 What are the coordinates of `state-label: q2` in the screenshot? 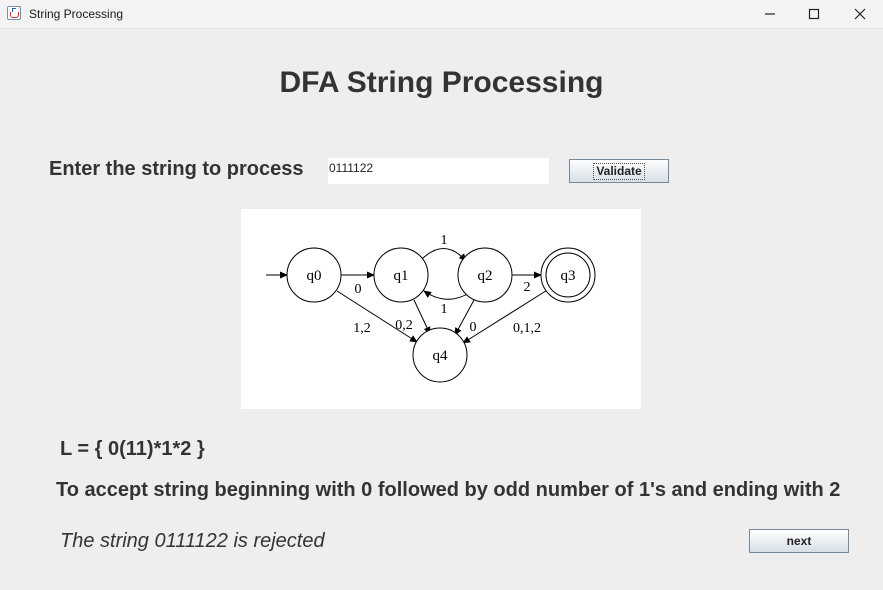 It's located at (485, 276).